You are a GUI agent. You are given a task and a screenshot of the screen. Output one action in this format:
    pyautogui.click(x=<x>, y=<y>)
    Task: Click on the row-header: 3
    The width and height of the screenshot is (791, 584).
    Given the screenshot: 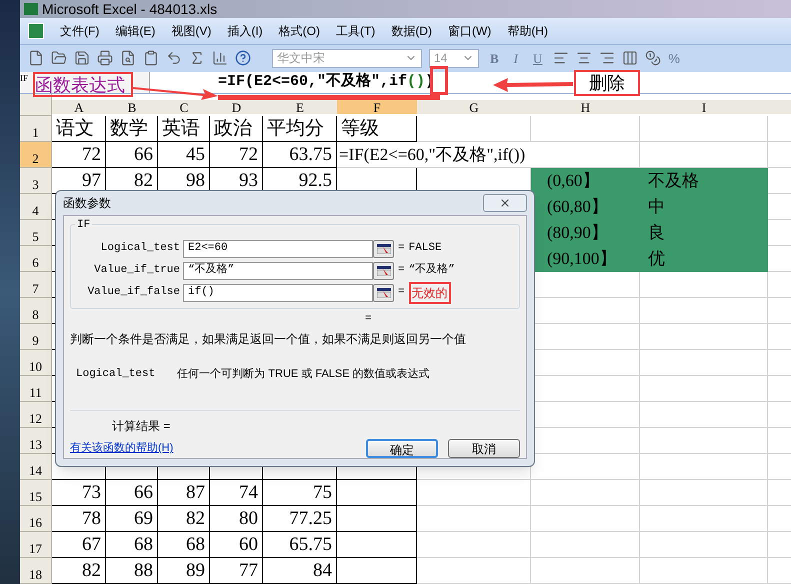 What is the action you would take?
    pyautogui.click(x=36, y=181)
    